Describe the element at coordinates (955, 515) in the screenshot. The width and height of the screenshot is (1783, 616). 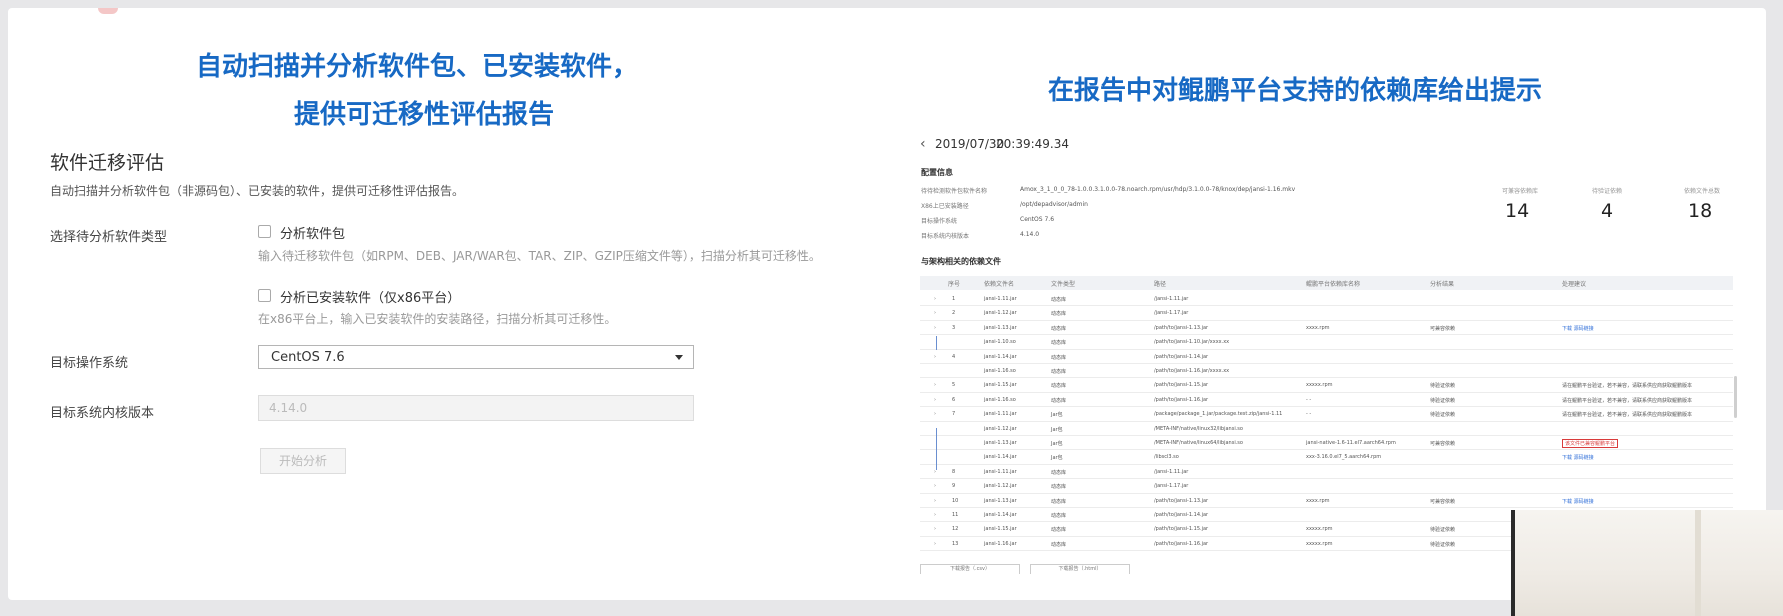
I see `table-cell-no: 11` at that location.